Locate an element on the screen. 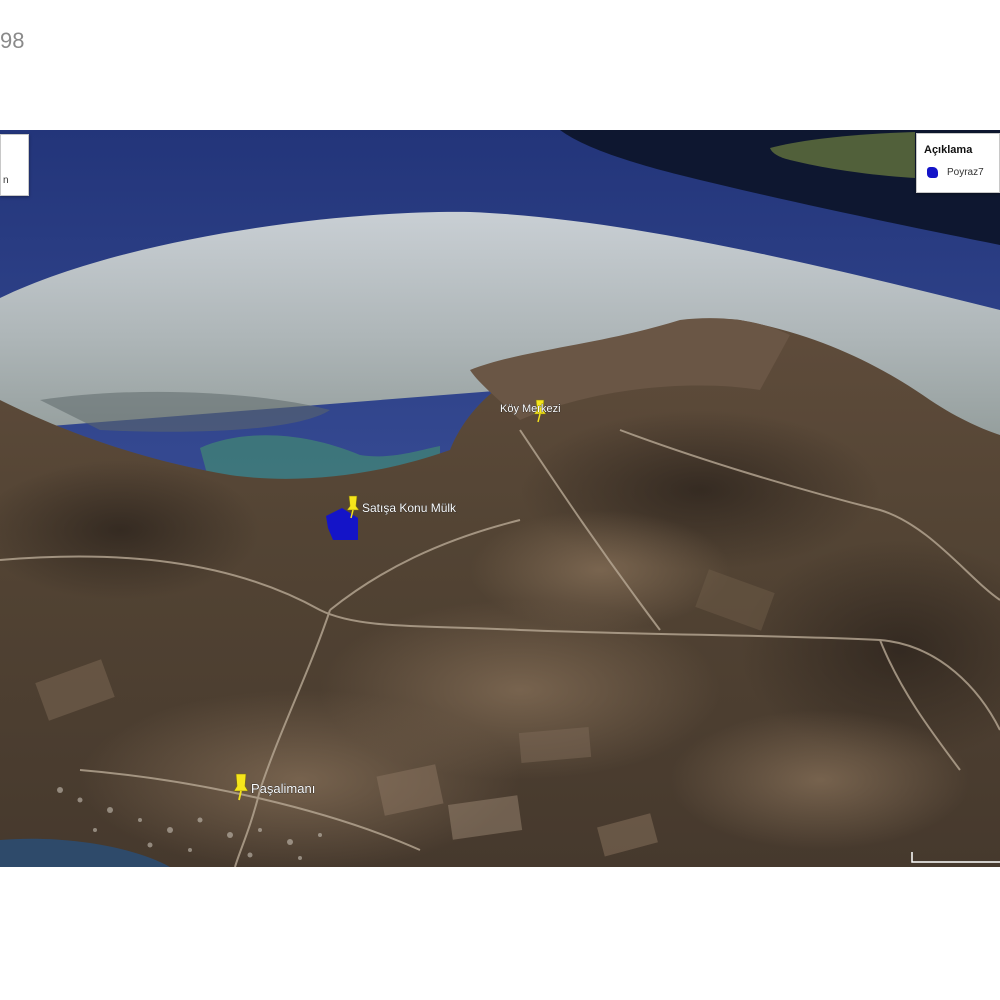 The height and width of the screenshot is (1000, 1000). map-control-panel: n is located at coordinates (14, 165).